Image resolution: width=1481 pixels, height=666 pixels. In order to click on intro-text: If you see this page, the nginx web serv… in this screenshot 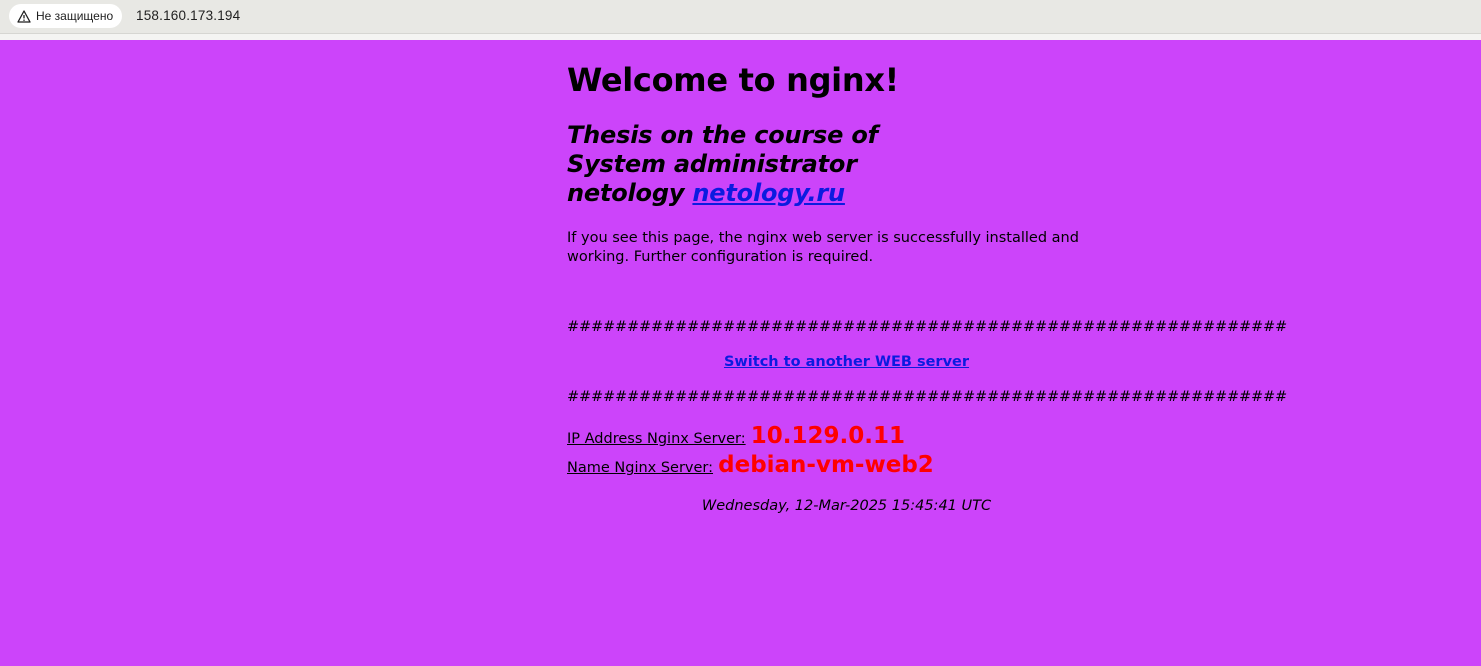, I will do `click(823, 247)`.